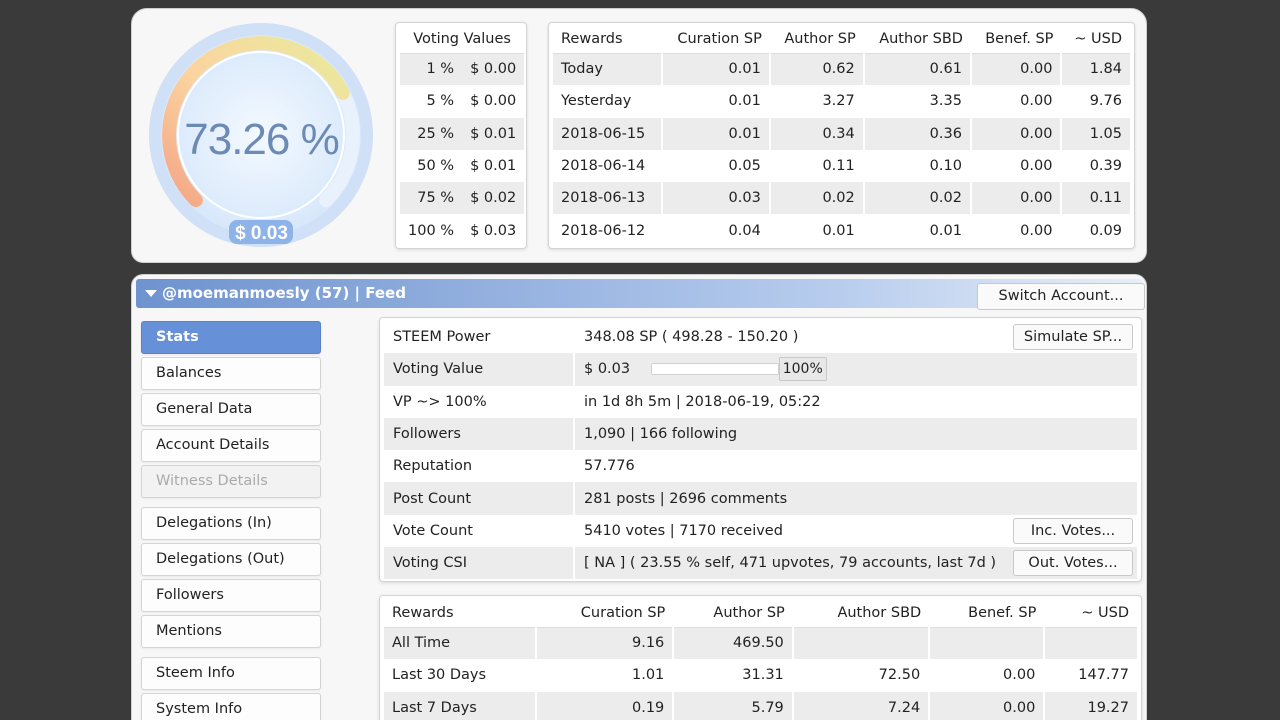 Image resolution: width=1280 pixels, height=720 pixels. Describe the element at coordinates (436, 166) in the screenshot. I see `vote-percent: 50 %` at that location.